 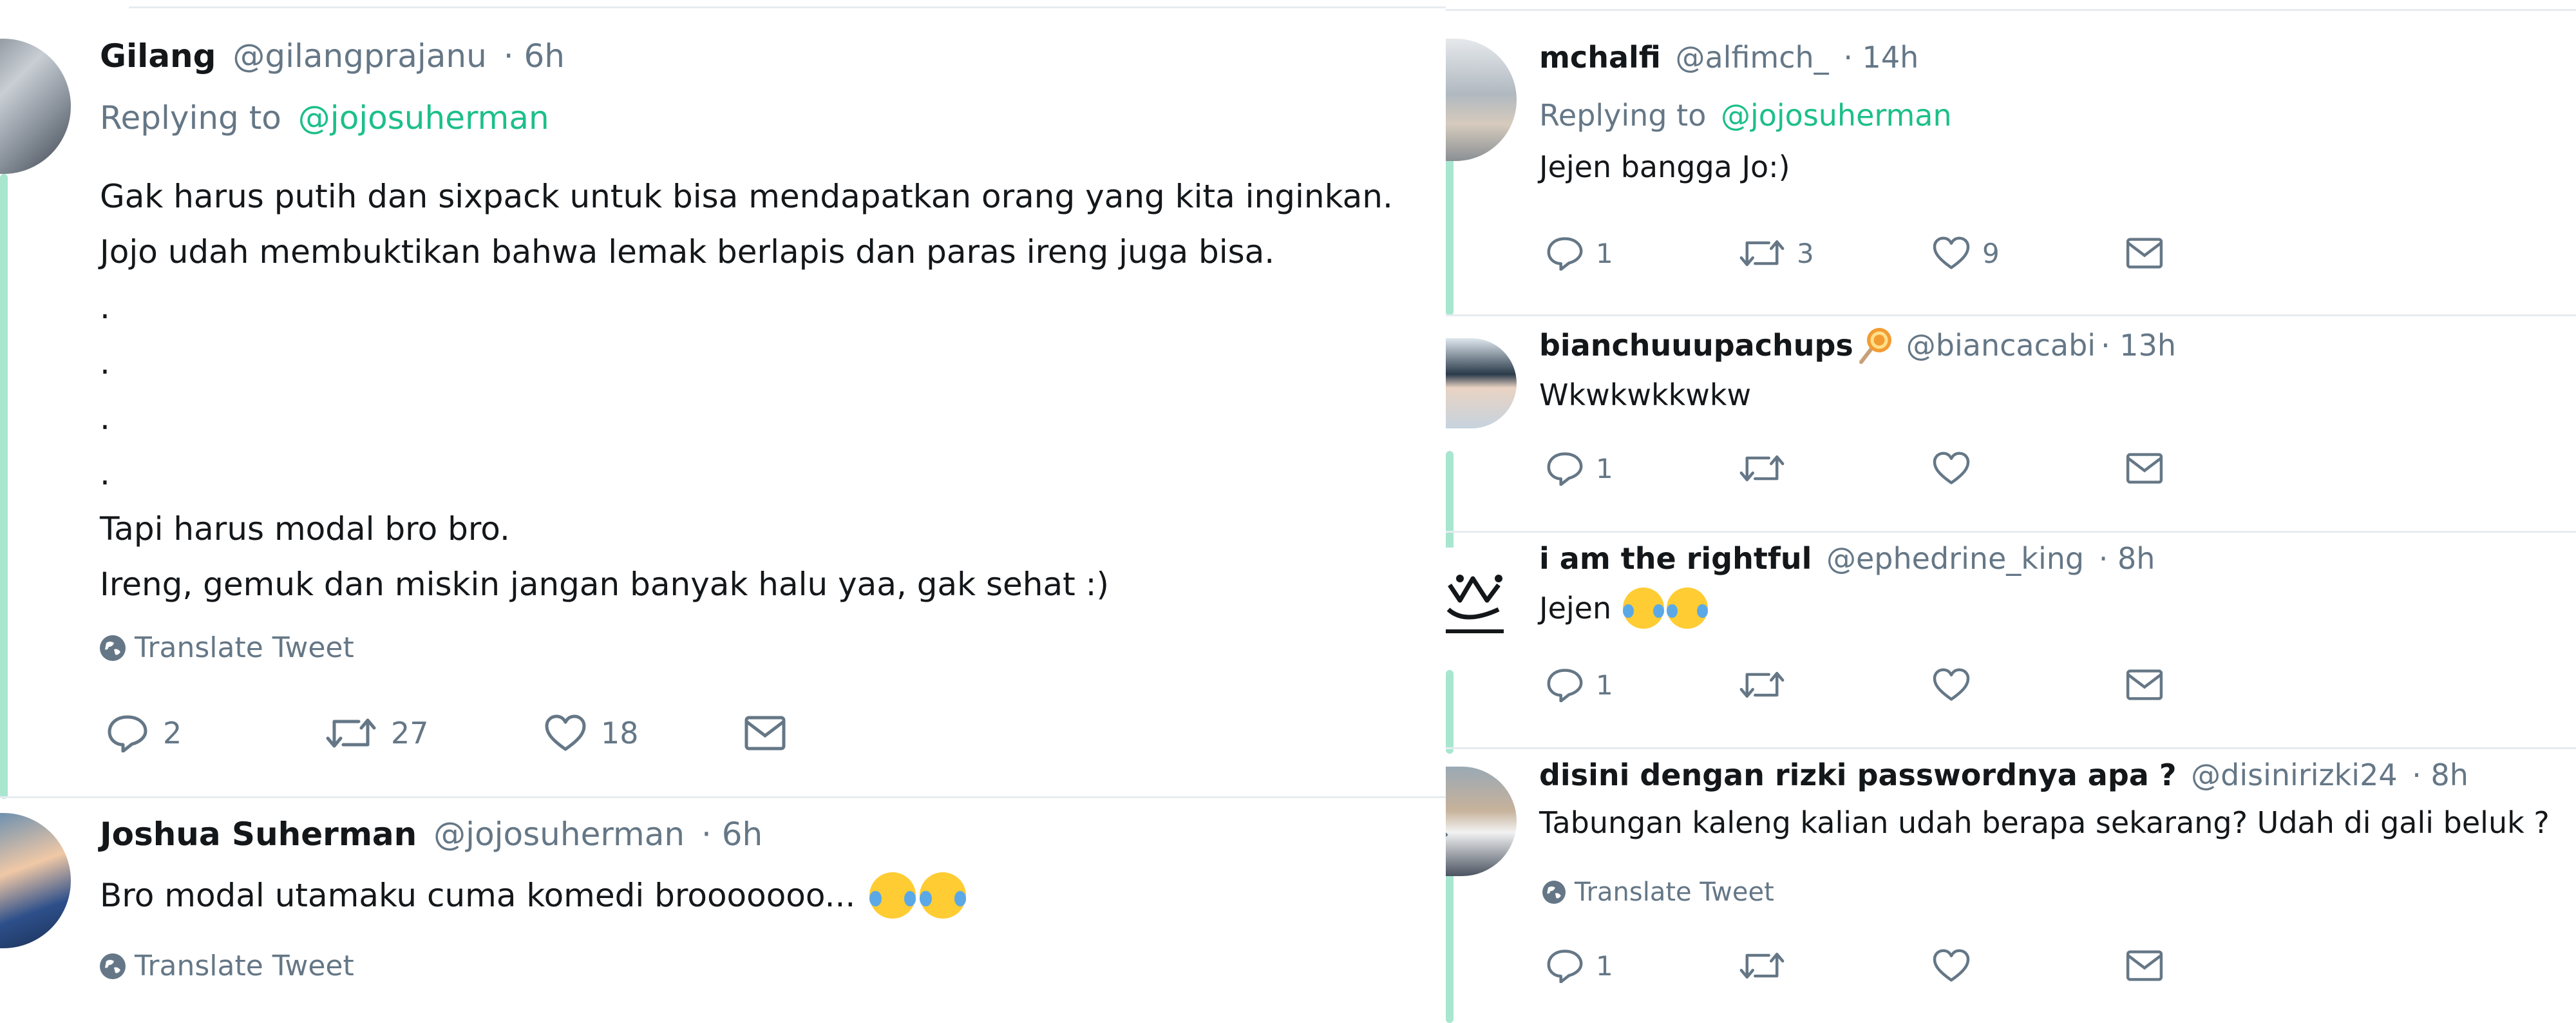 I want to click on avatar-joshua, so click(x=36, y=880).